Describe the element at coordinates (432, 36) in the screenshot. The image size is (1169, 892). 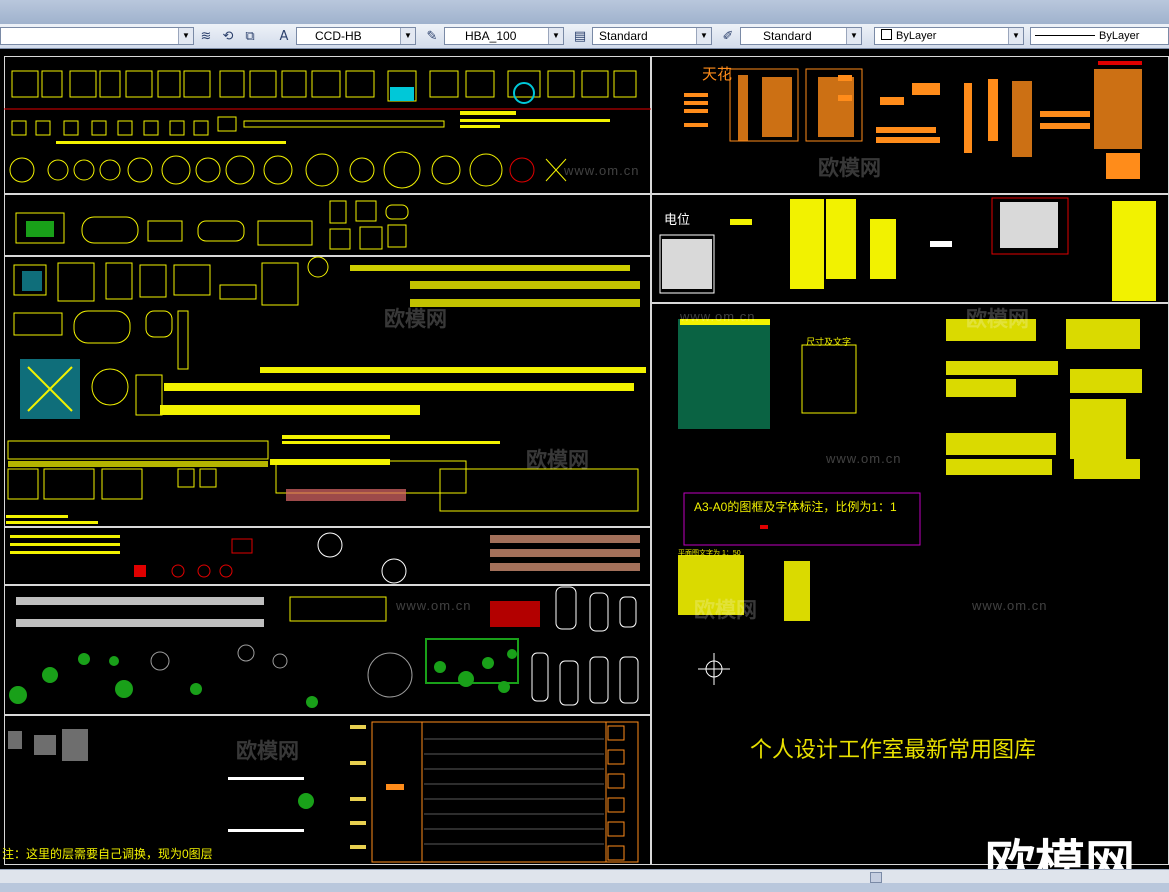
I see `hatch-icon: ✎` at that location.